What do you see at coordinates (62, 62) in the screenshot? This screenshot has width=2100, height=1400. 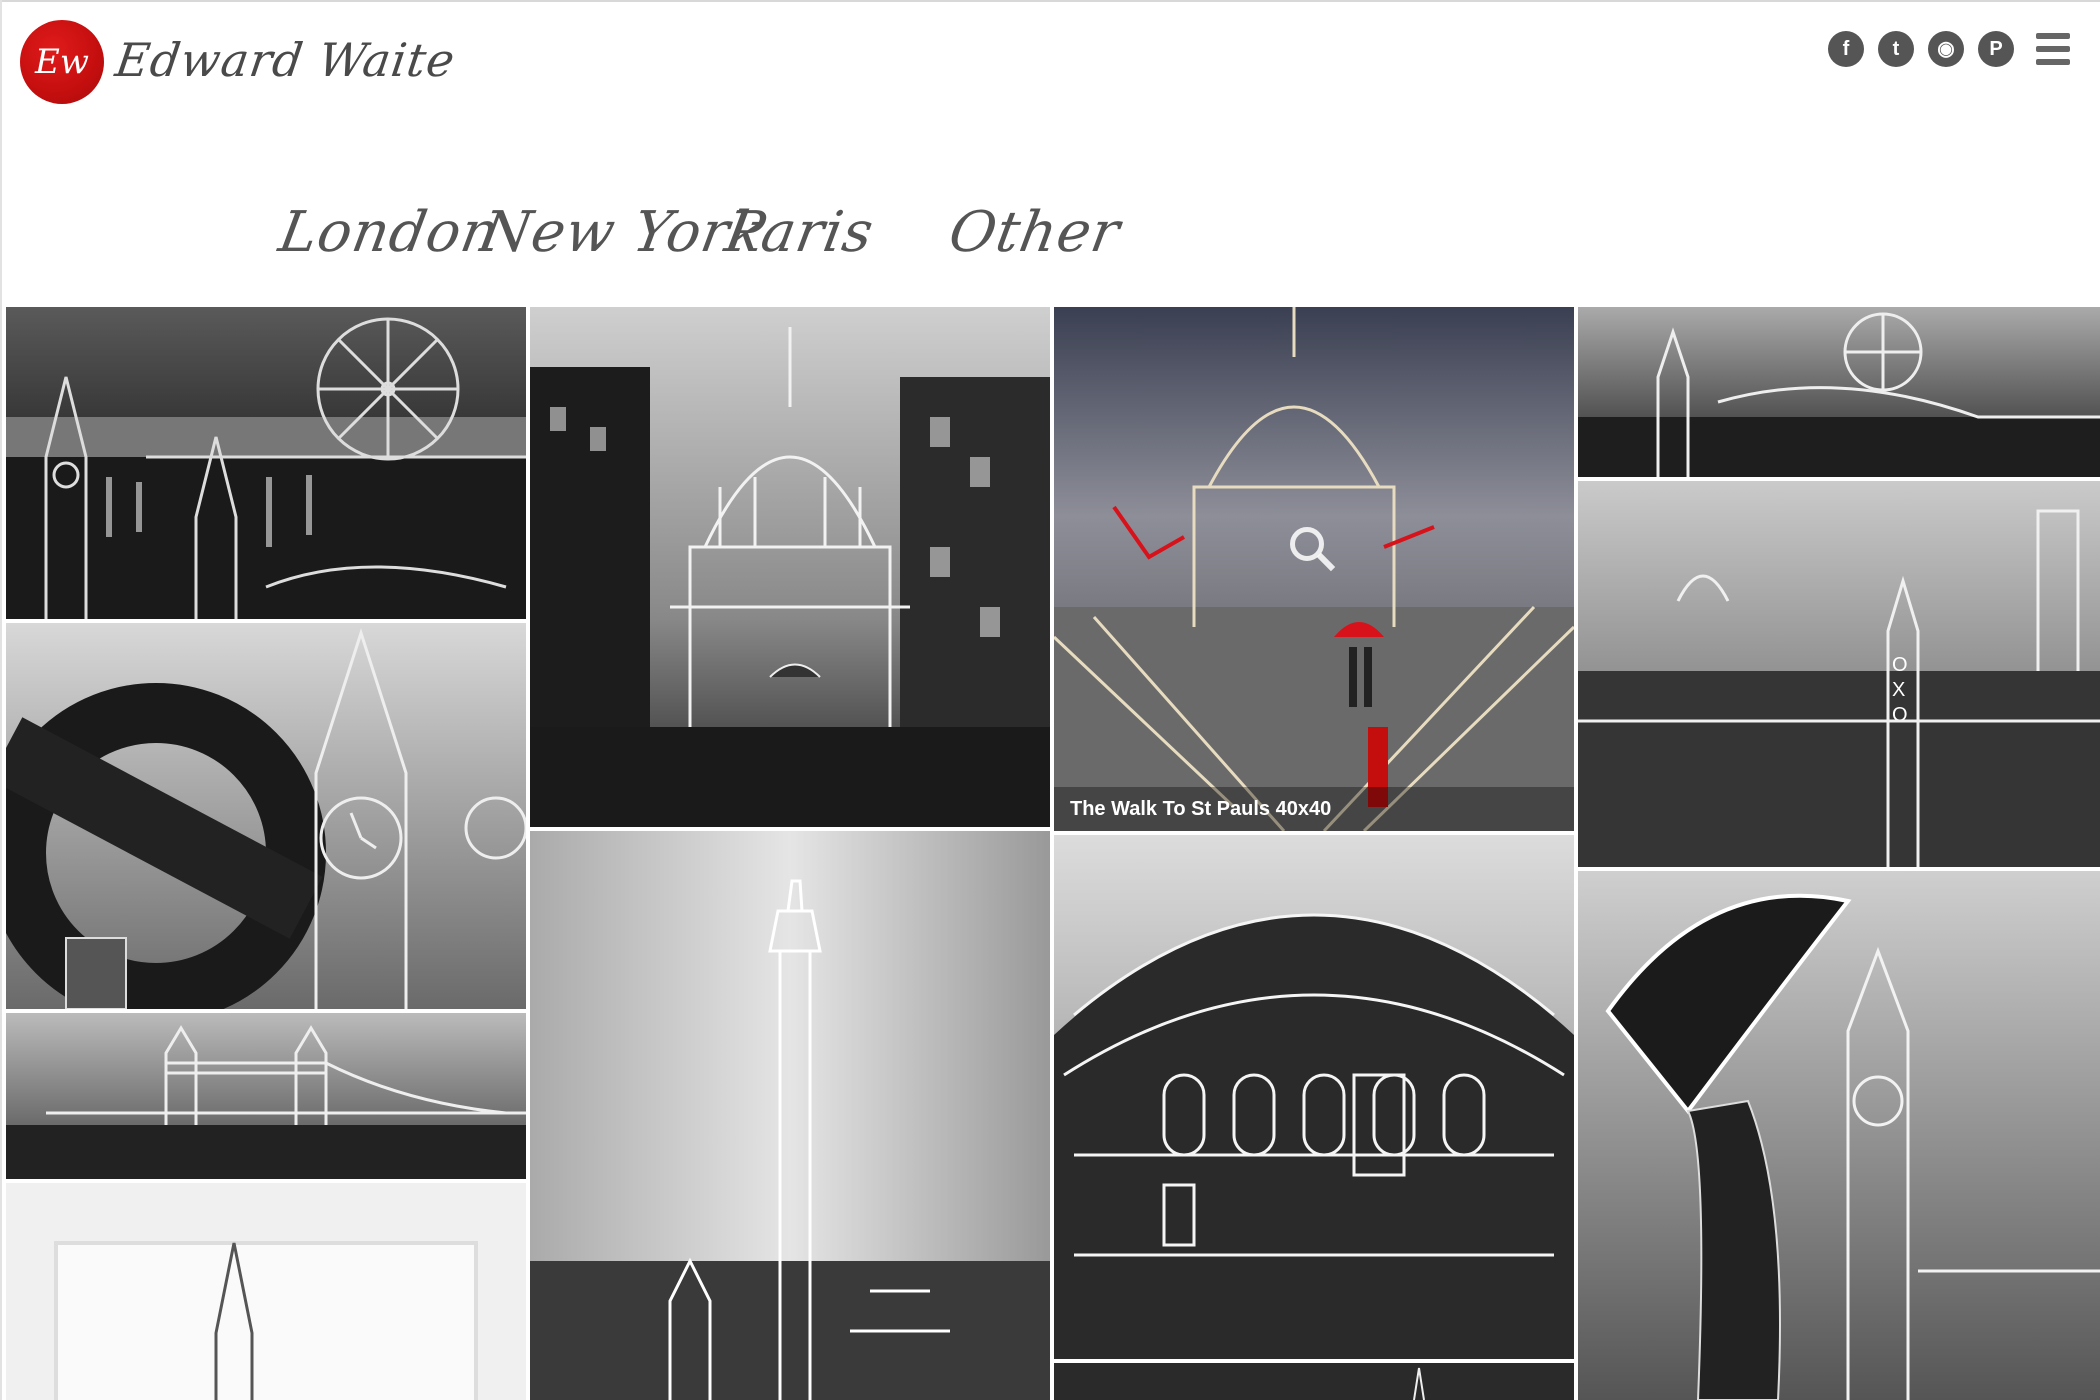 I see `logo-mark: Ew` at bounding box center [62, 62].